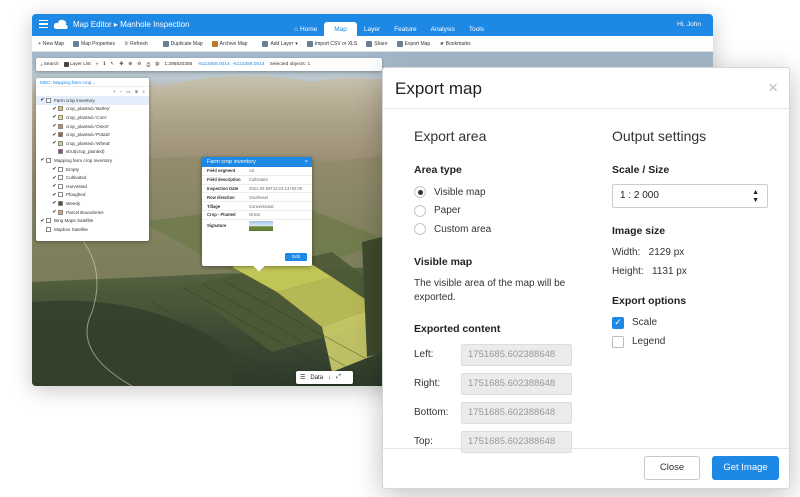  Describe the element at coordinates (438, 170) in the screenshot. I see `area-type-label: Area type` at that location.